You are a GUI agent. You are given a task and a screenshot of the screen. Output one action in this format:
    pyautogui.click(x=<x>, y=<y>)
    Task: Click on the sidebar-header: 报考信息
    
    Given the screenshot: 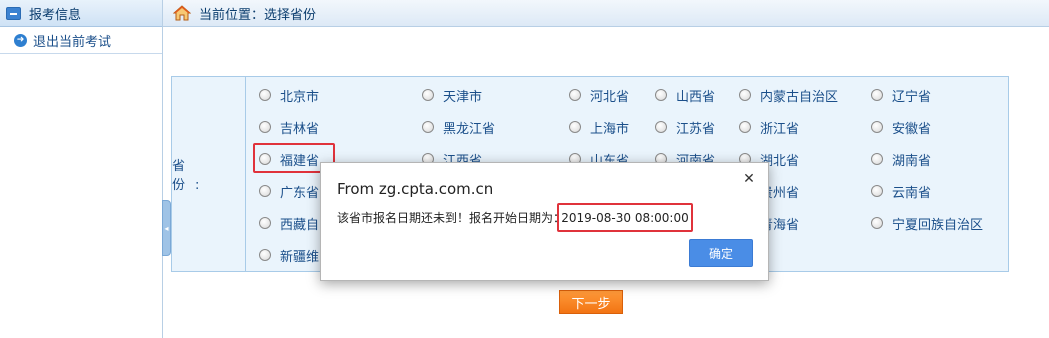 What is the action you would take?
    pyautogui.click(x=81, y=13)
    